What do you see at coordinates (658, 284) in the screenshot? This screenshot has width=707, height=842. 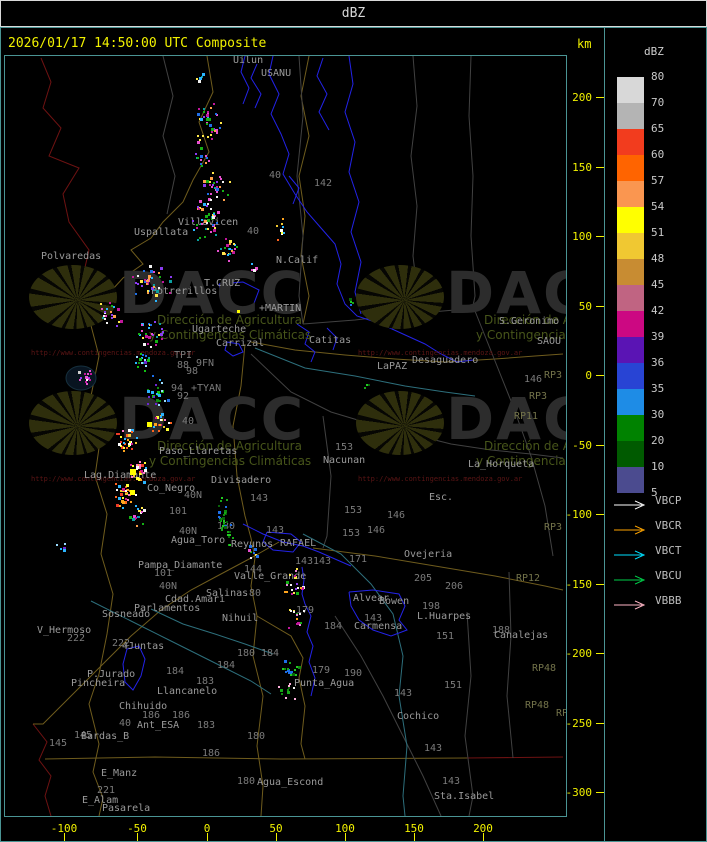 I see `colorbar-value-label: 45` at bounding box center [658, 284].